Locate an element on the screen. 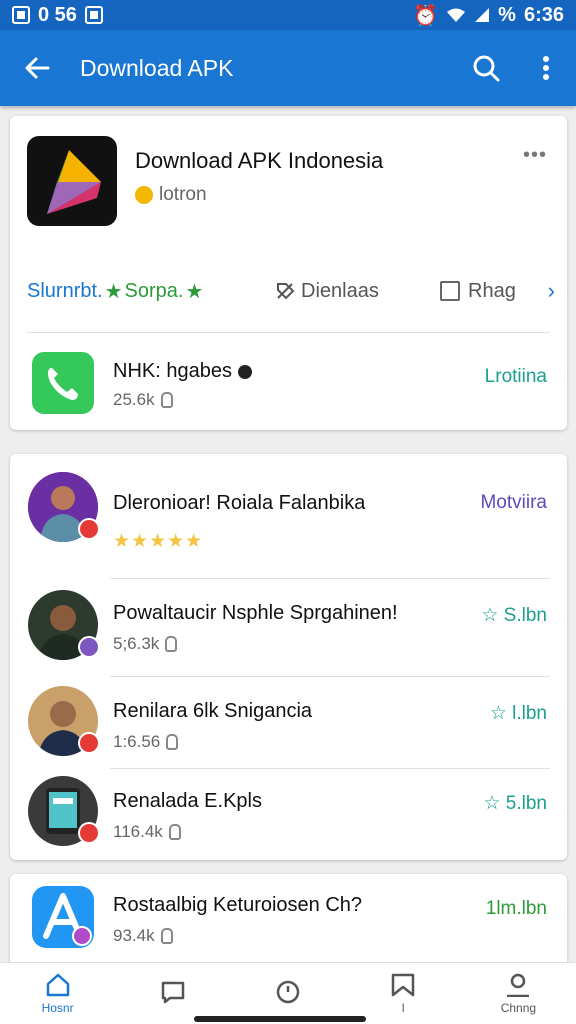 The height and width of the screenshot is (1024, 576). item-title: Renilara 6lk Snigancia is located at coordinates (213, 711).